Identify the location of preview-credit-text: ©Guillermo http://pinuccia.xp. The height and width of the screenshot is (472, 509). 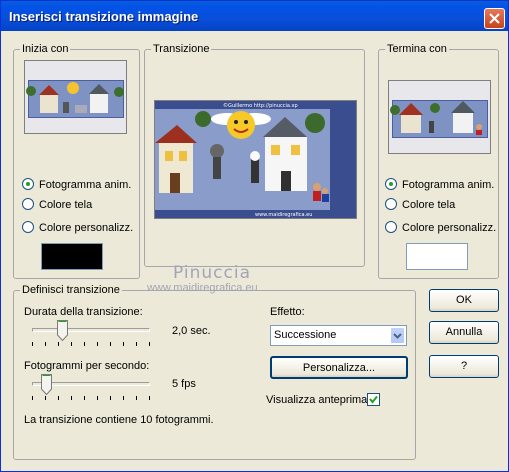
(260, 105).